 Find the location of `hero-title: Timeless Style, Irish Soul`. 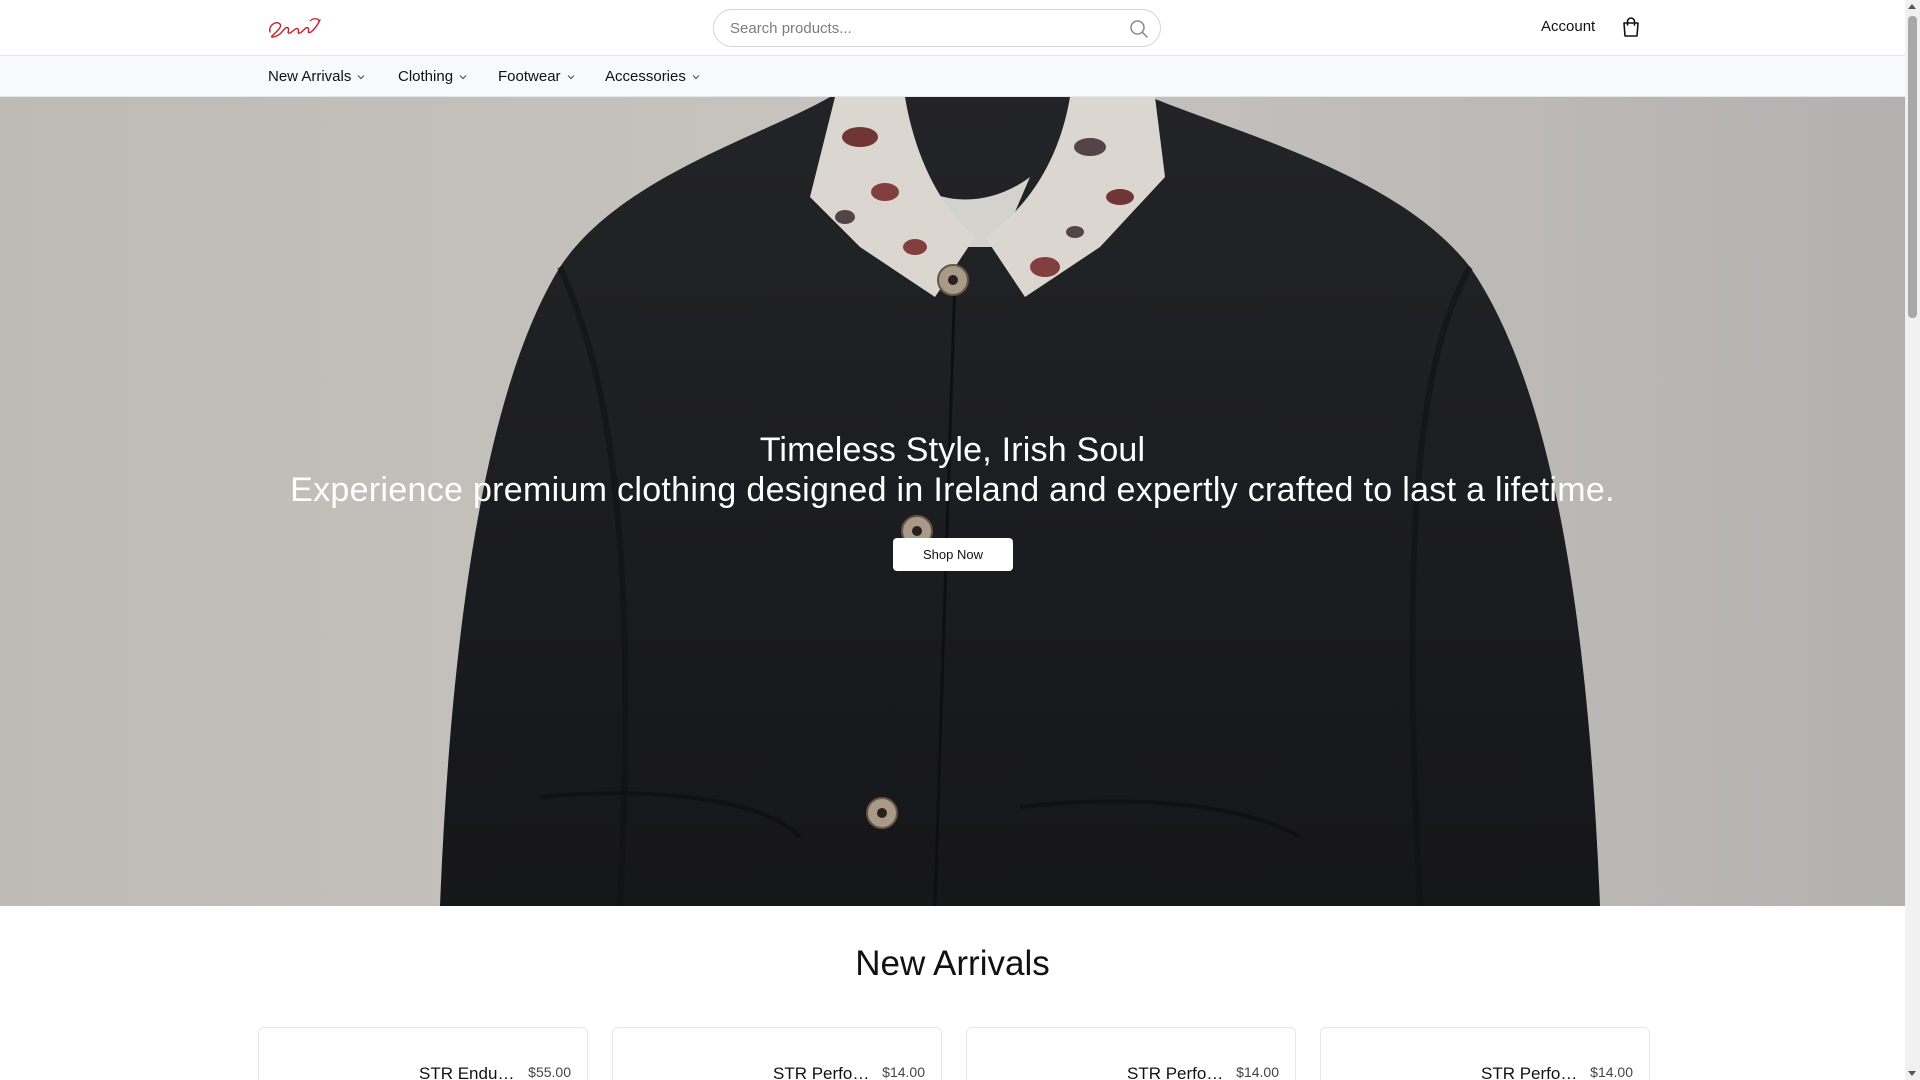

hero-title: Timeless Style, Irish Soul is located at coordinates (952, 450).